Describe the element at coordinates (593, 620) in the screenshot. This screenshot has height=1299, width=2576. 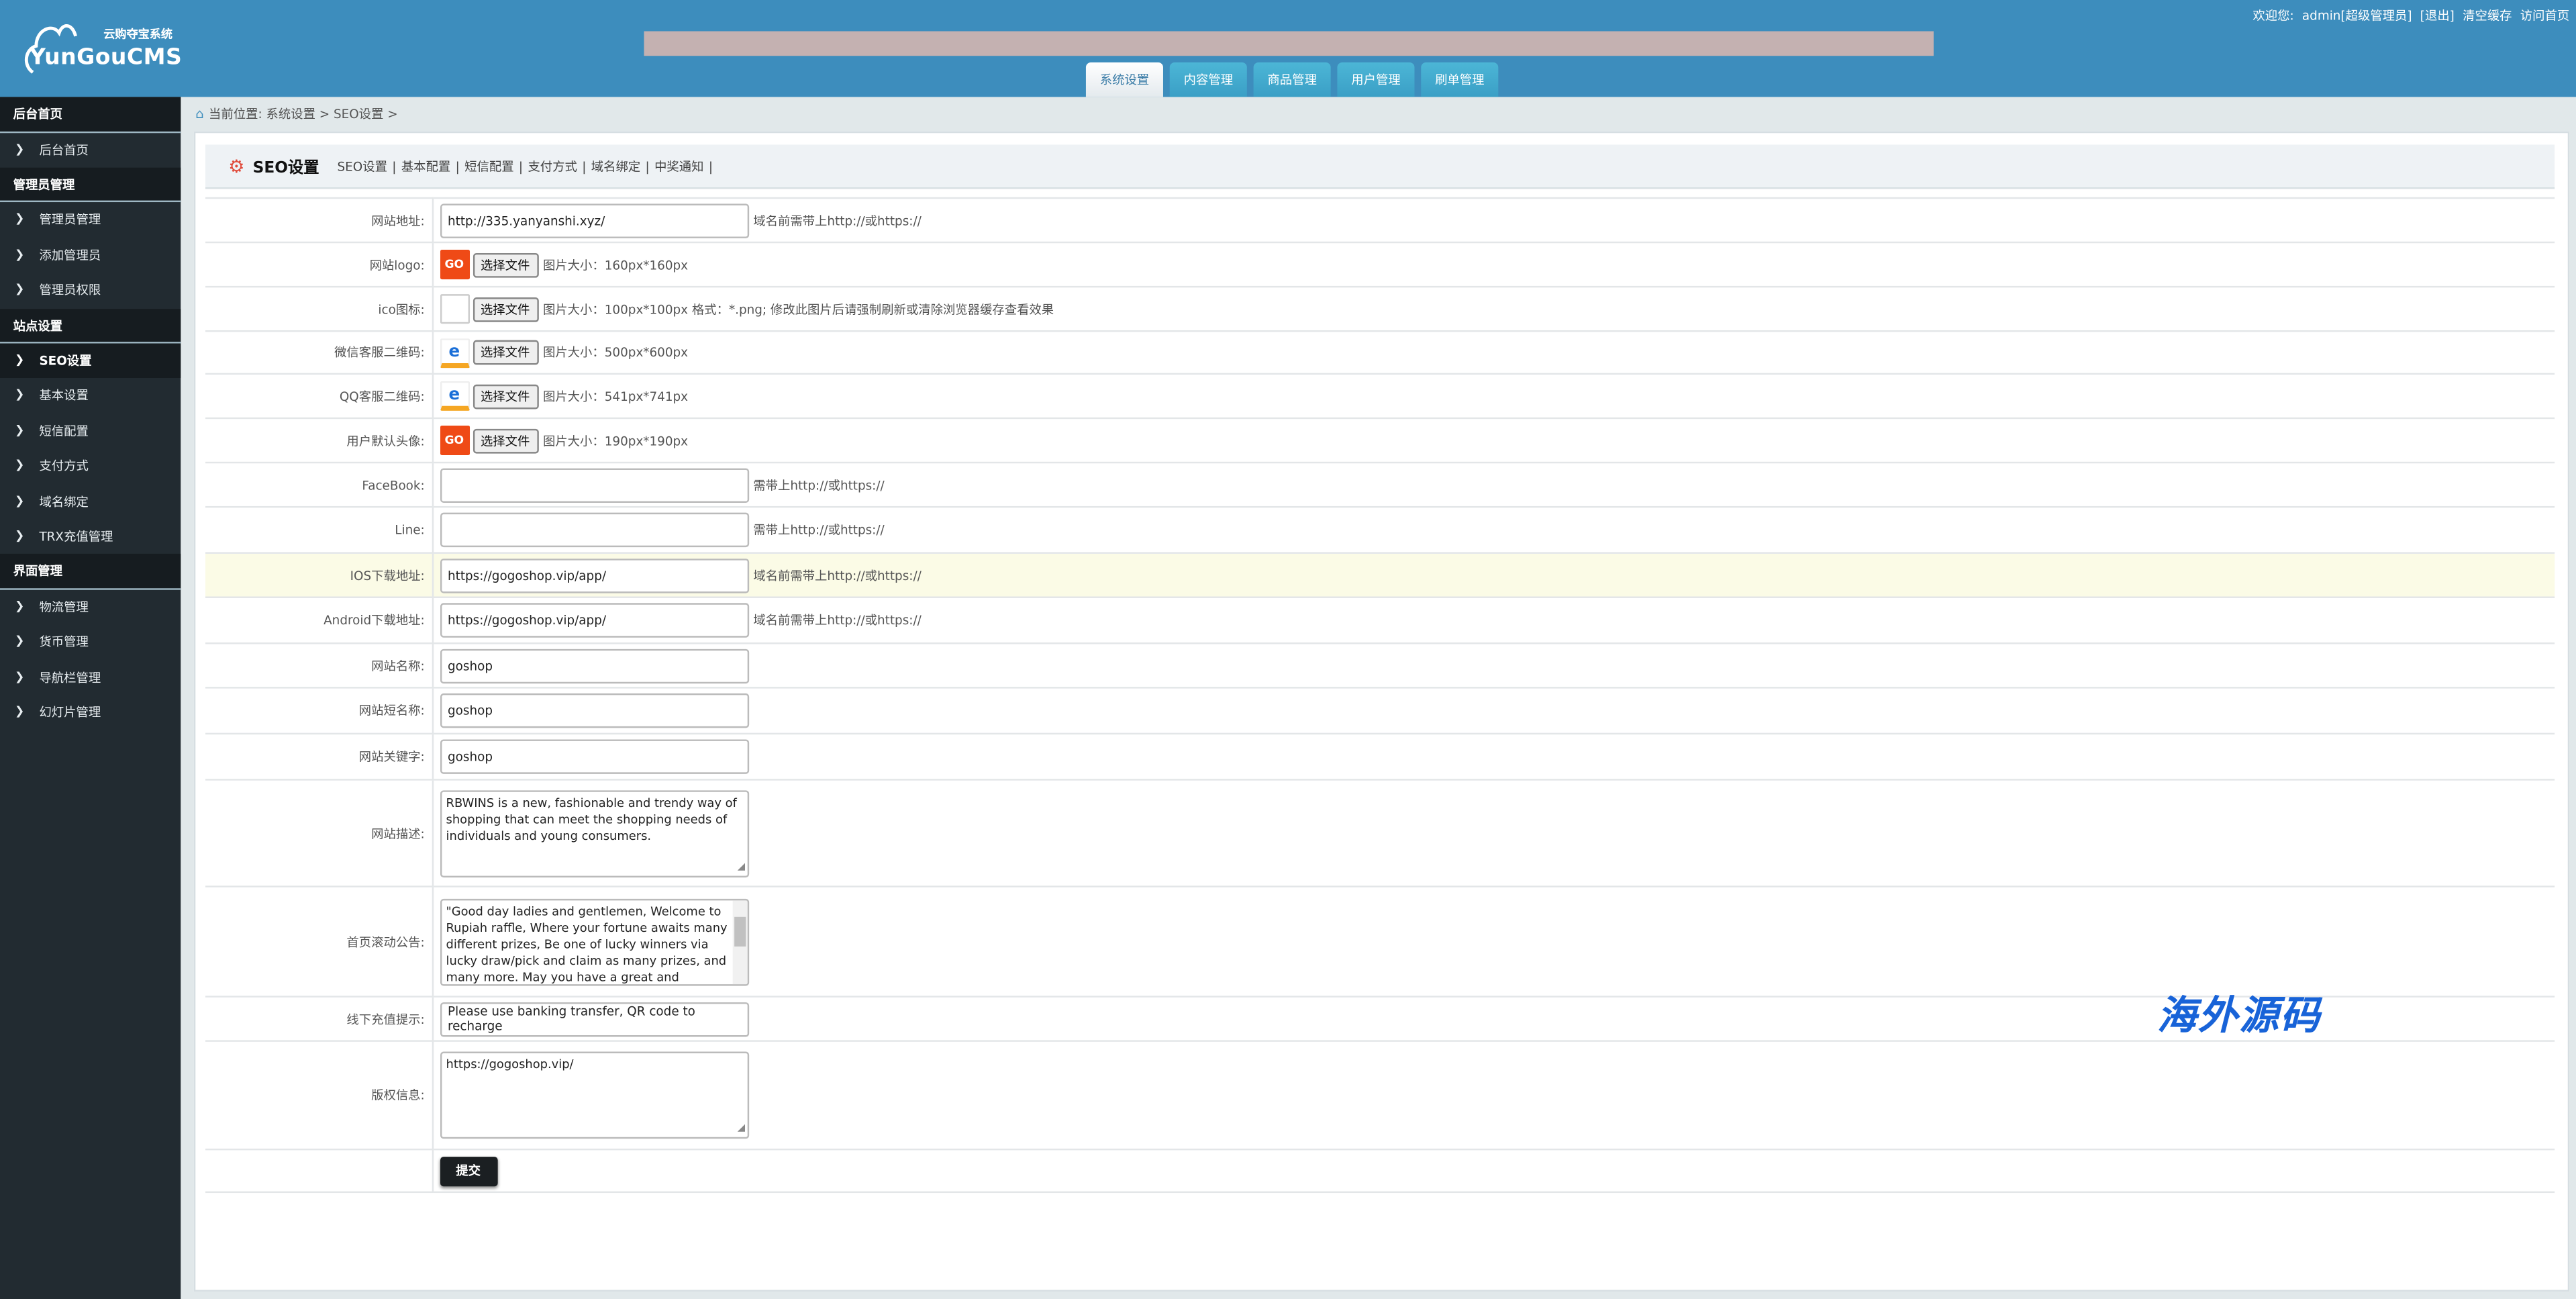
I see `android-url-input: https://gogoshop.vip/app/` at that location.